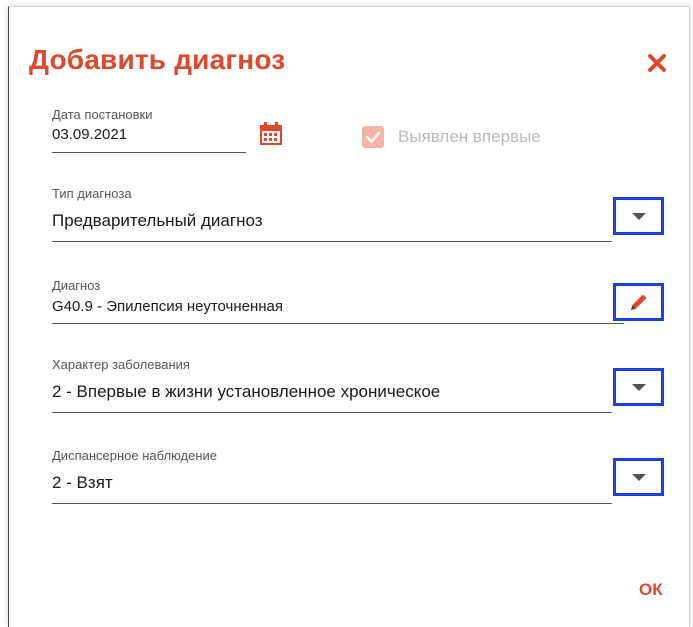 The width and height of the screenshot is (693, 627). I want to click on first-detected-label: Выявлен впервые, so click(469, 136).